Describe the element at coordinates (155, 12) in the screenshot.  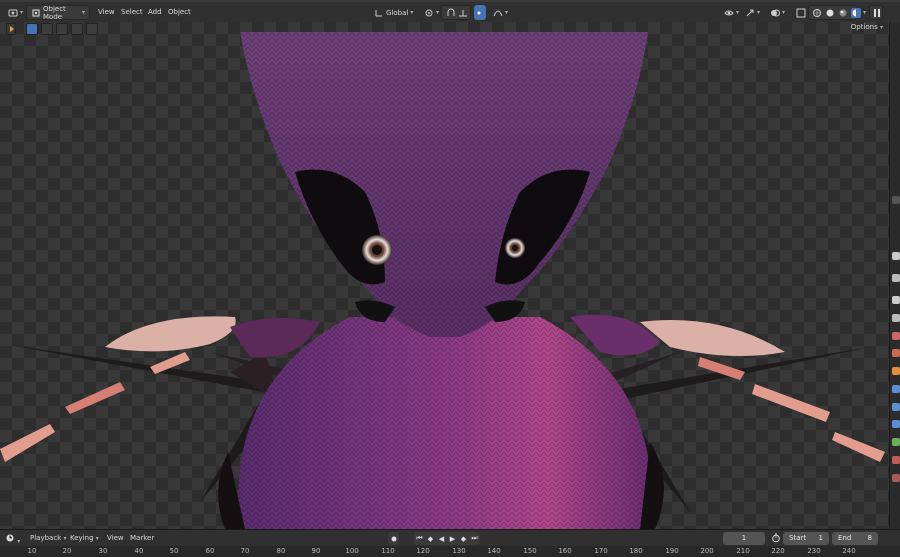
I see `menu-add: Add` at that location.